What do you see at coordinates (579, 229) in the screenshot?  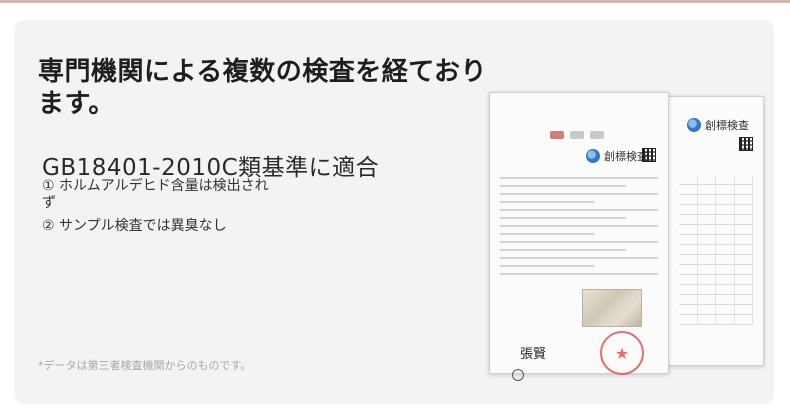 I see `report-body-lines` at bounding box center [579, 229].